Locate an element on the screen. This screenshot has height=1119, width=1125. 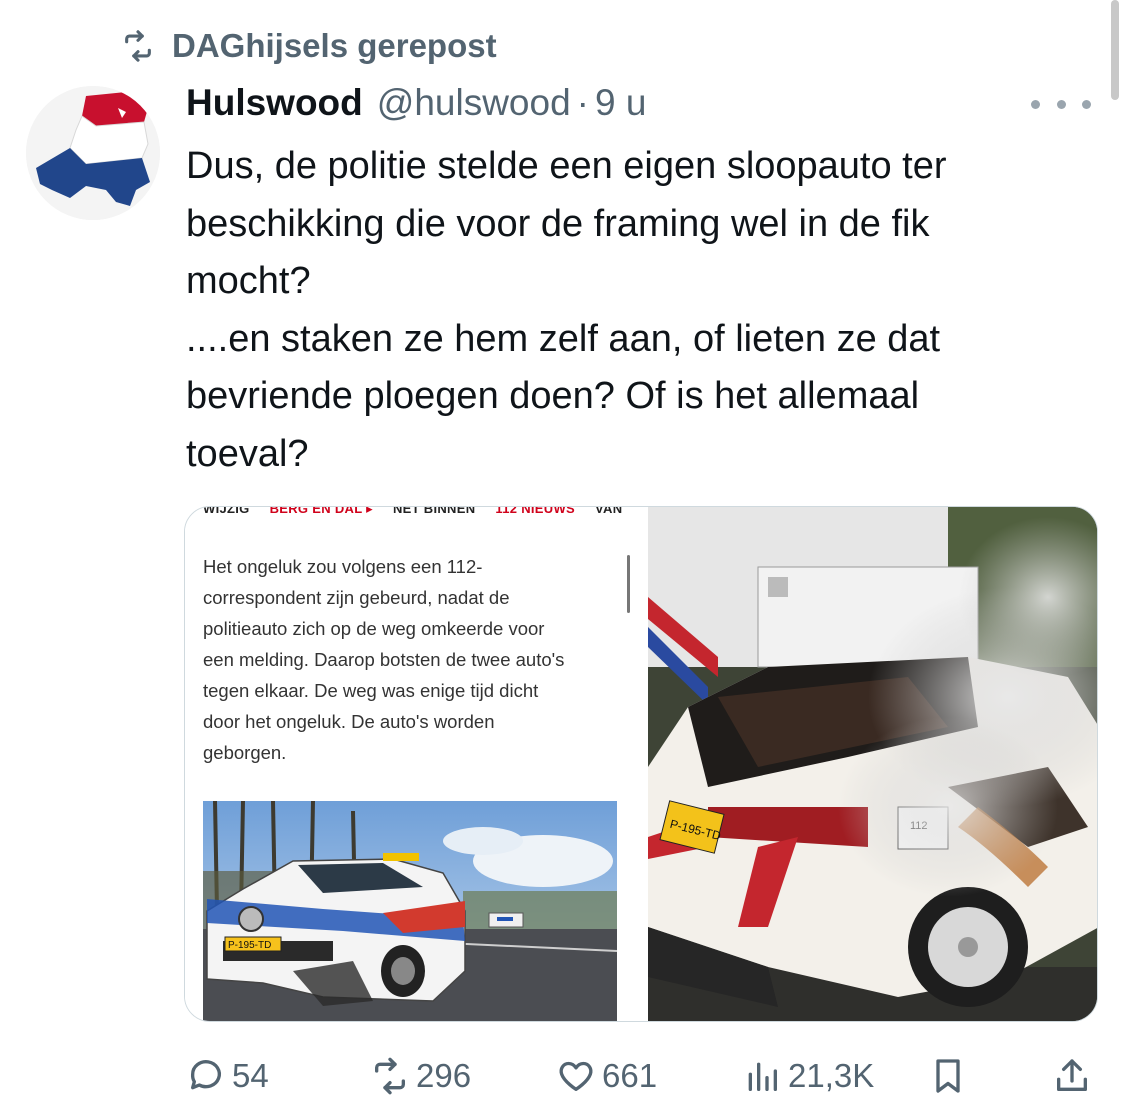
netherlands-map-flag-icon is located at coordinates (93, 153).